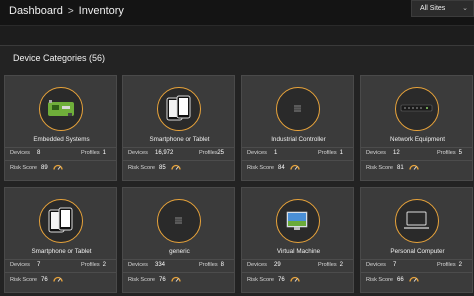  What do you see at coordinates (276, 152) in the screenshot?
I see `devices-count: 1` at bounding box center [276, 152].